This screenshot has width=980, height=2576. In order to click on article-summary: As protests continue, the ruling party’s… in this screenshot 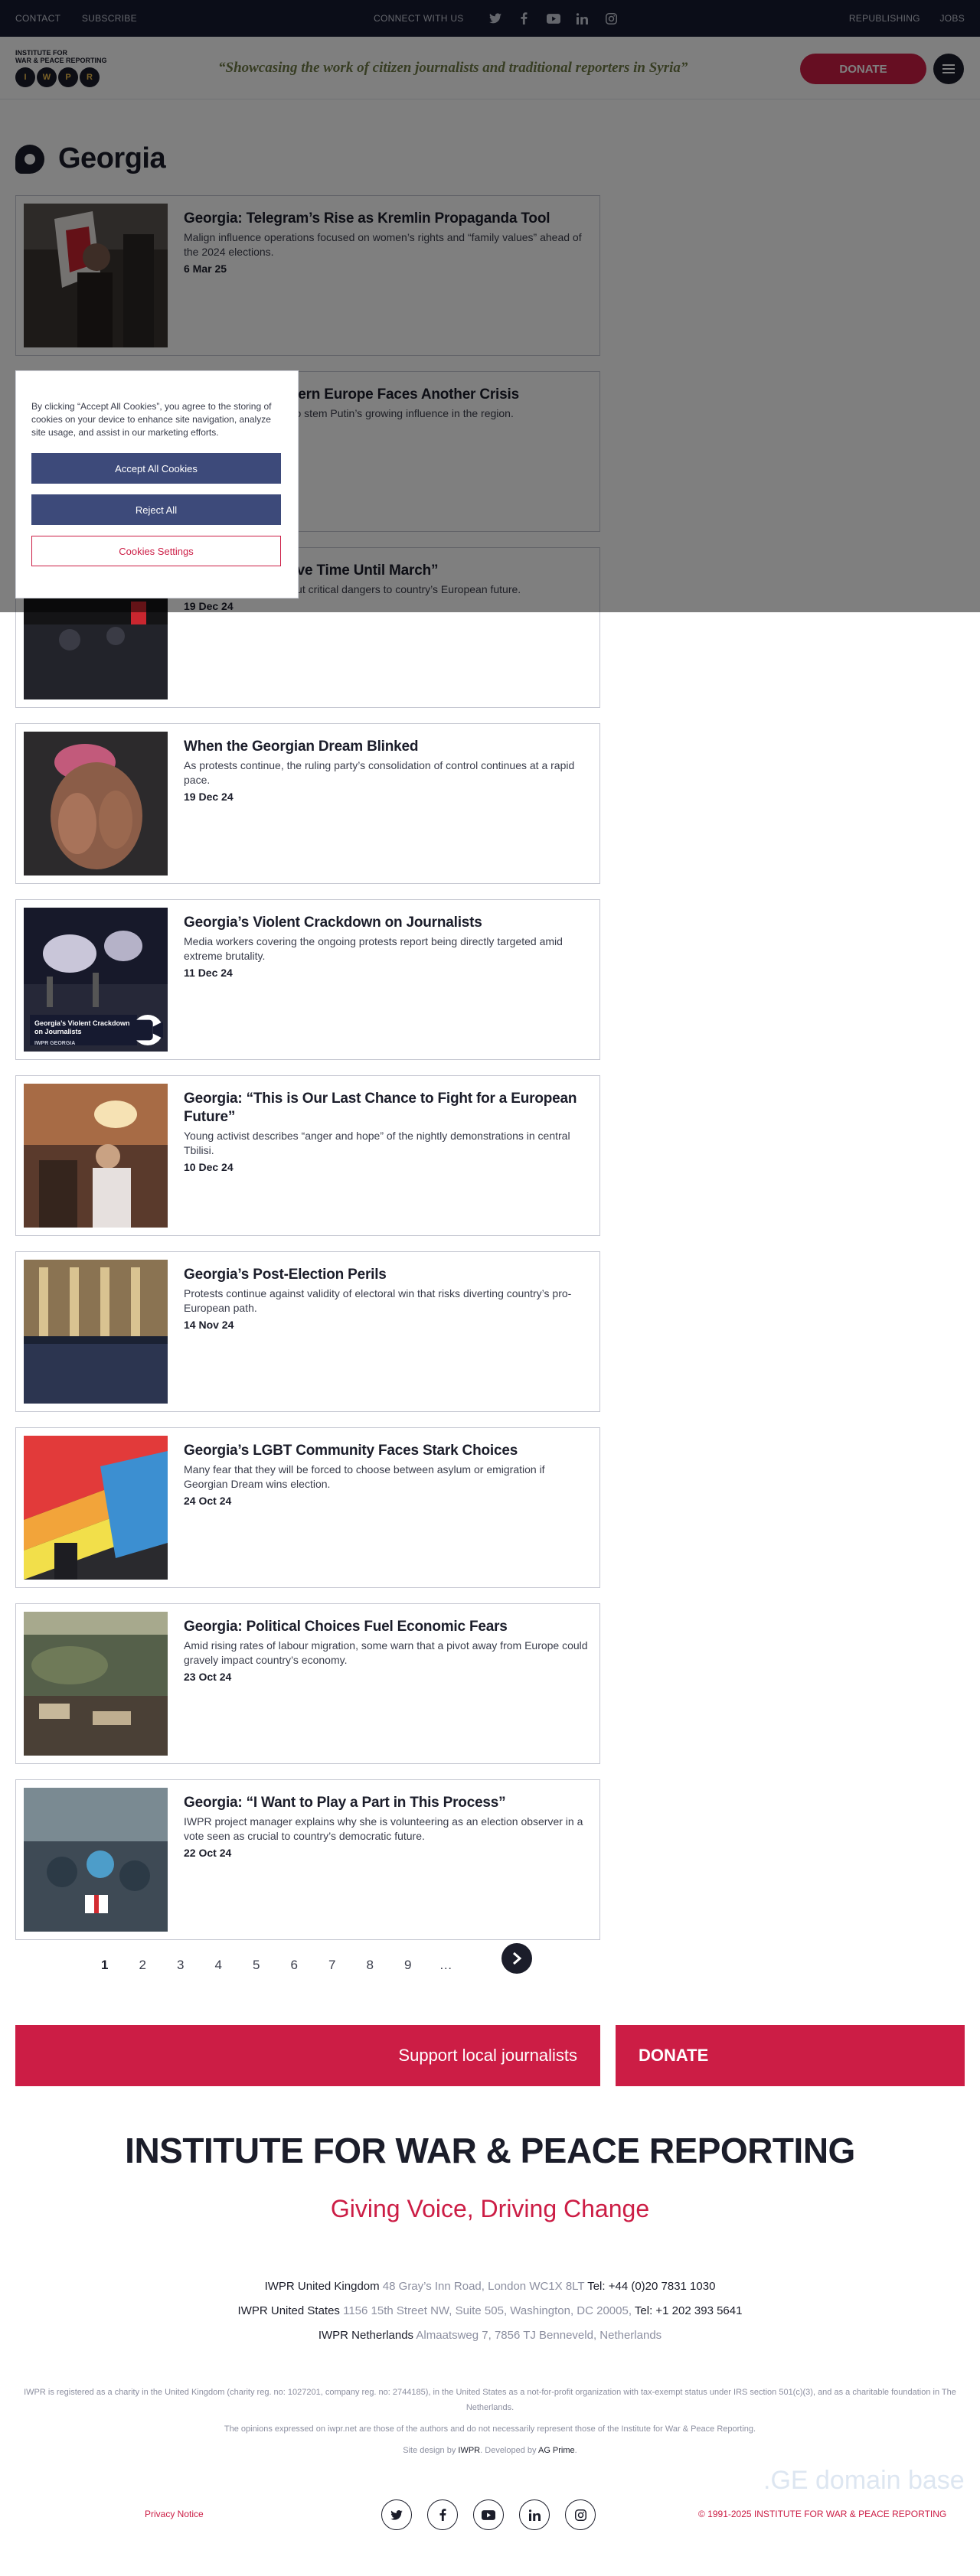, I will do `click(379, 772)`.